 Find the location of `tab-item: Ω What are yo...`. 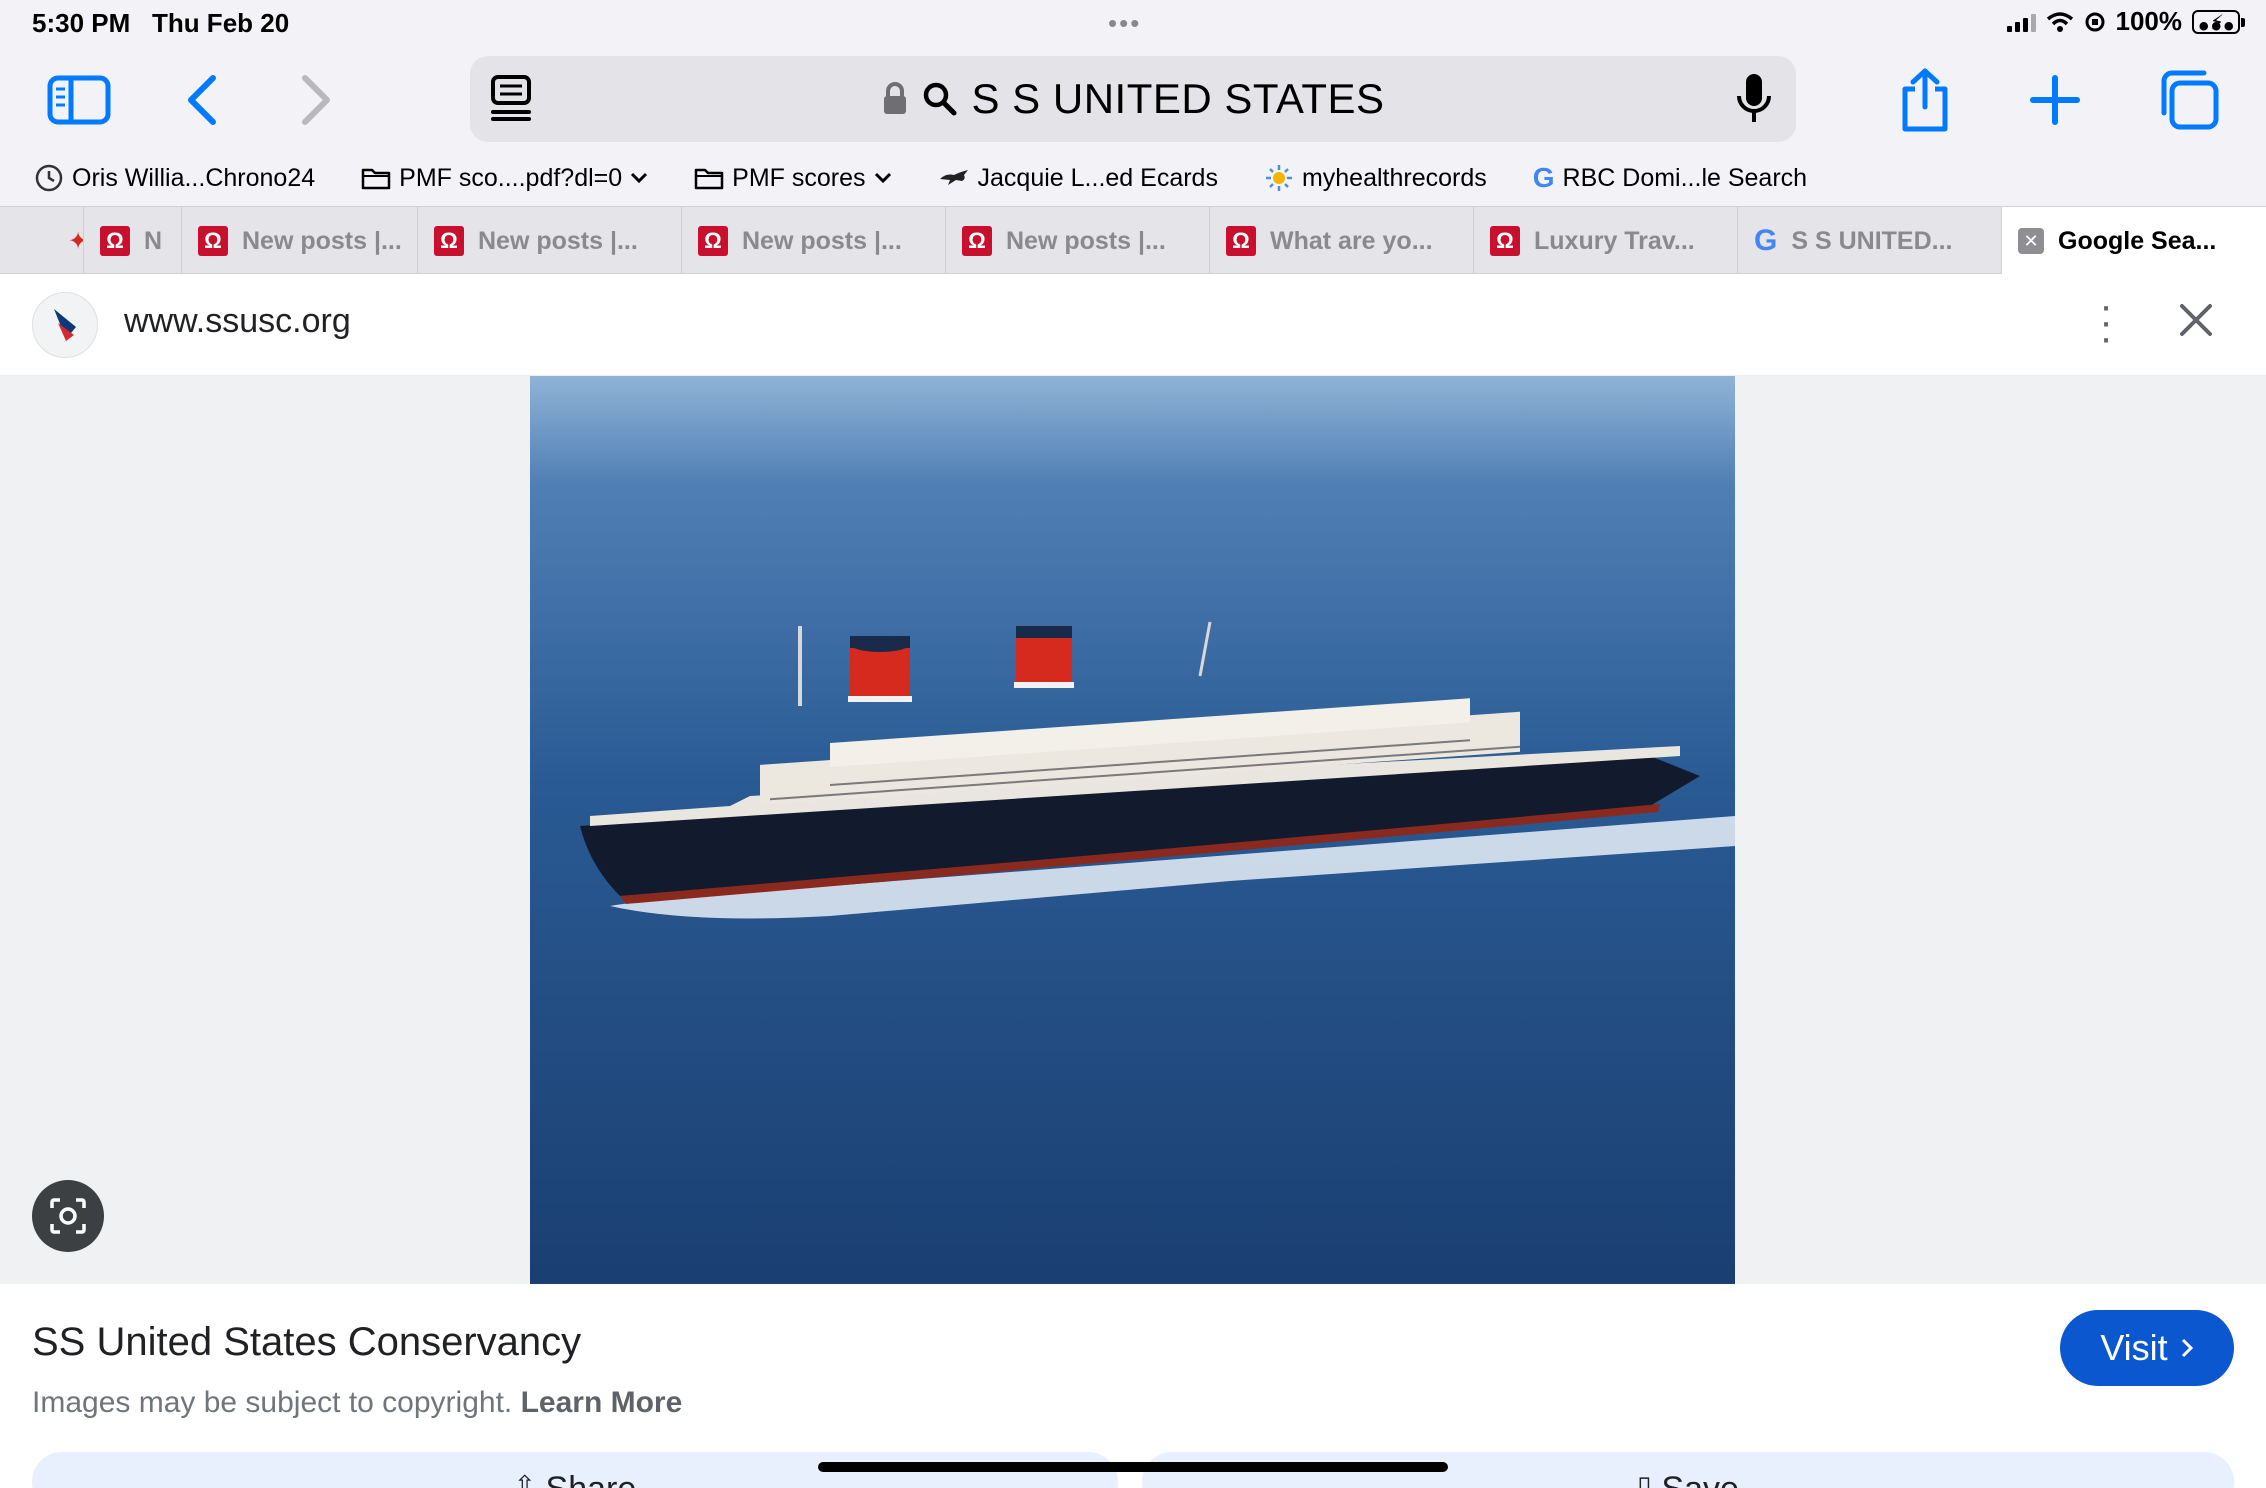

tab-item: Ω What are yo... is located at coordinates (1342, 241).